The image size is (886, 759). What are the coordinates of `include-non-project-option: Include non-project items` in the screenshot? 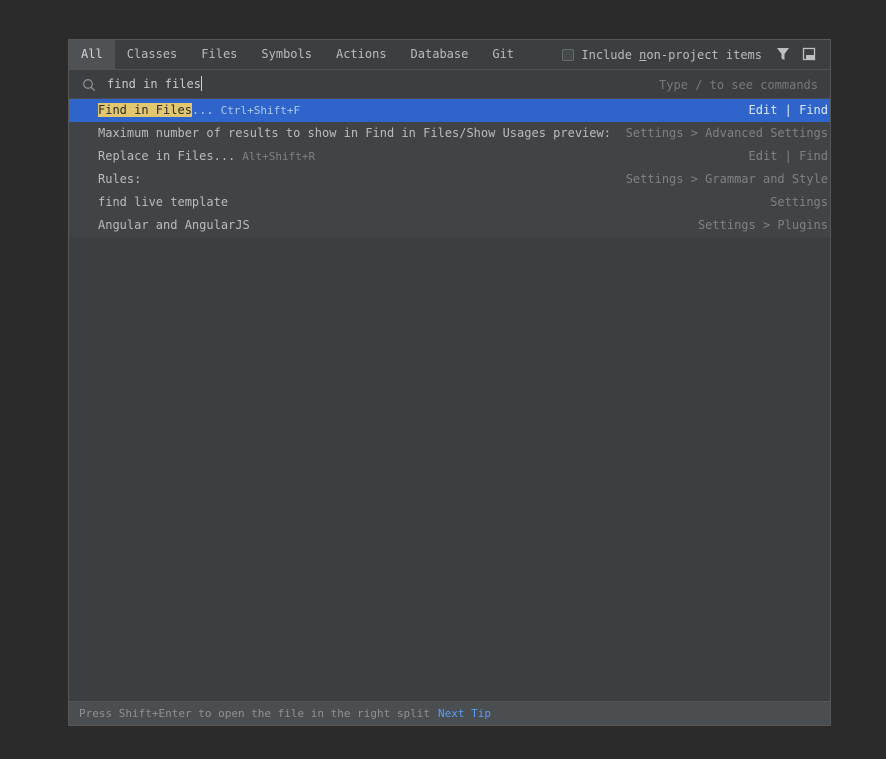 It's located at (662, 54).